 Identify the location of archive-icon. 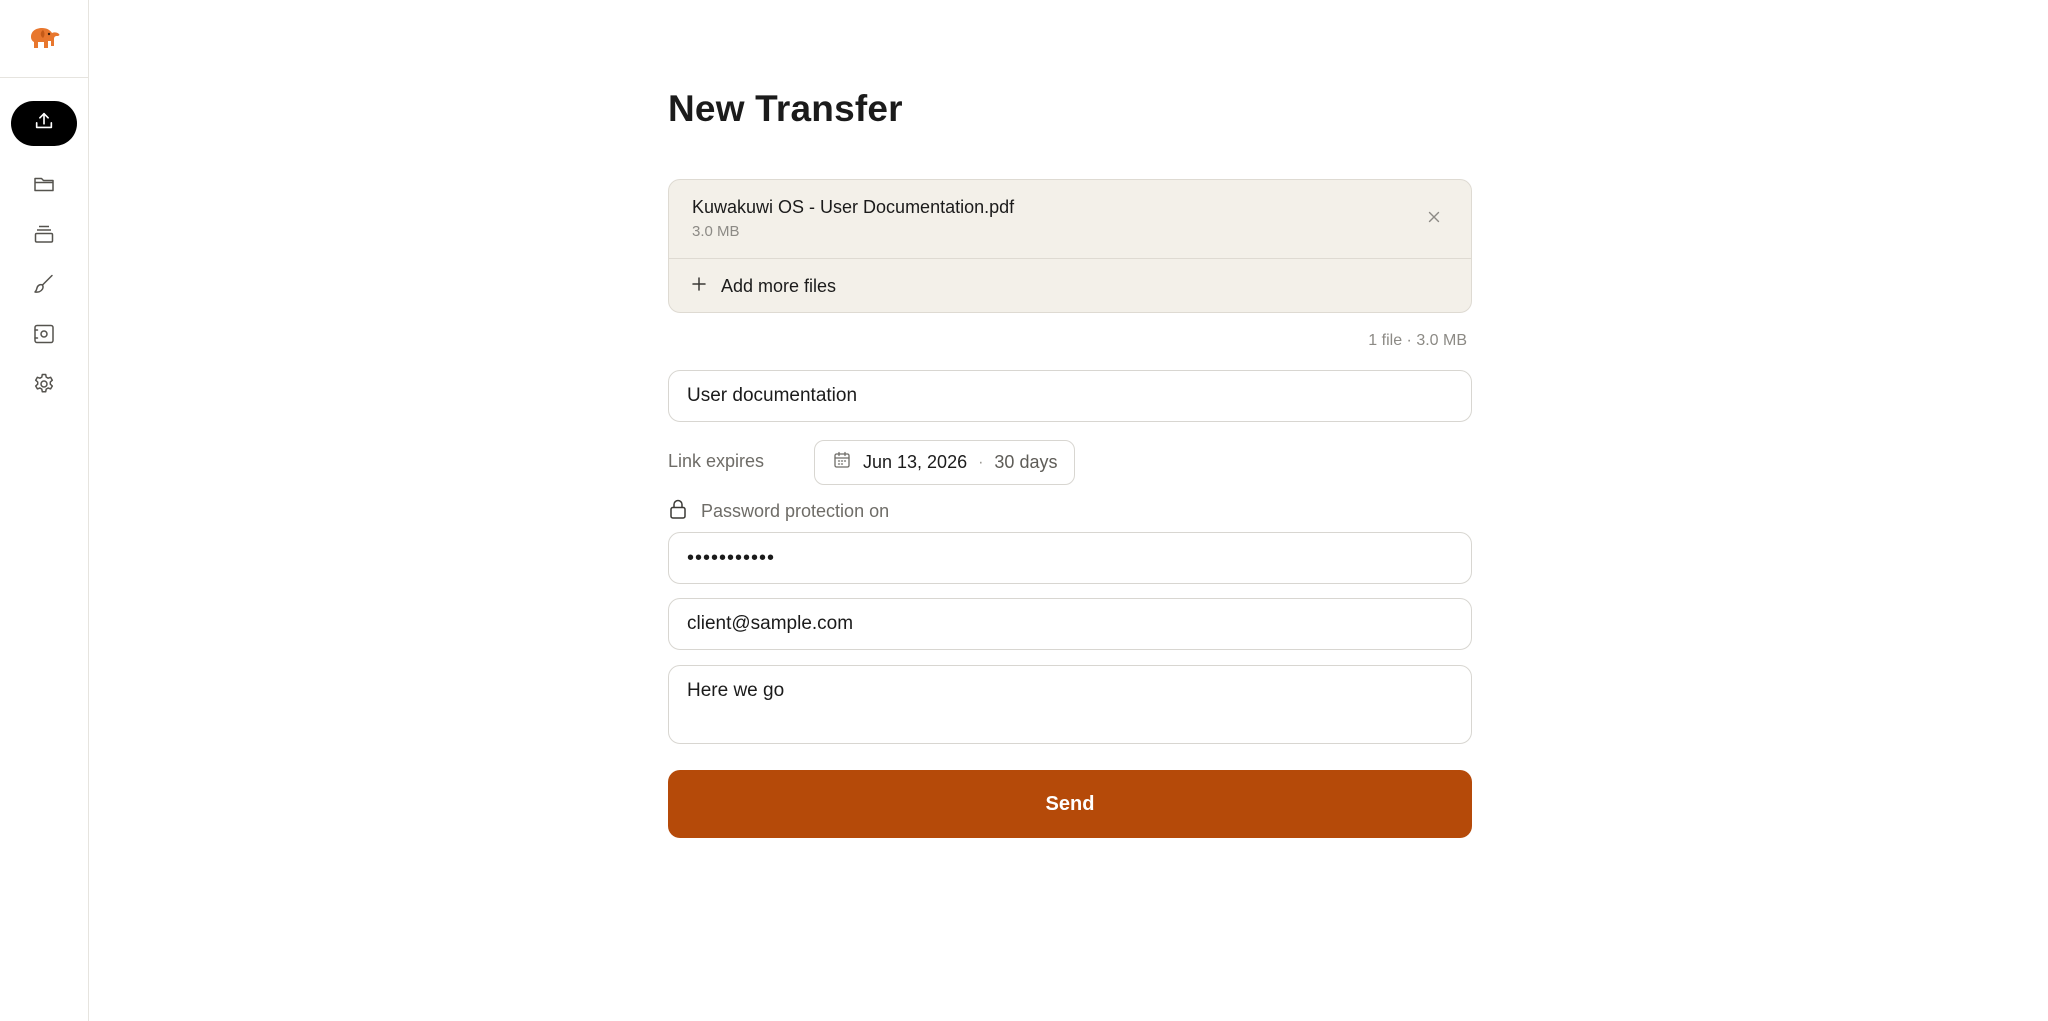
(44, 236).